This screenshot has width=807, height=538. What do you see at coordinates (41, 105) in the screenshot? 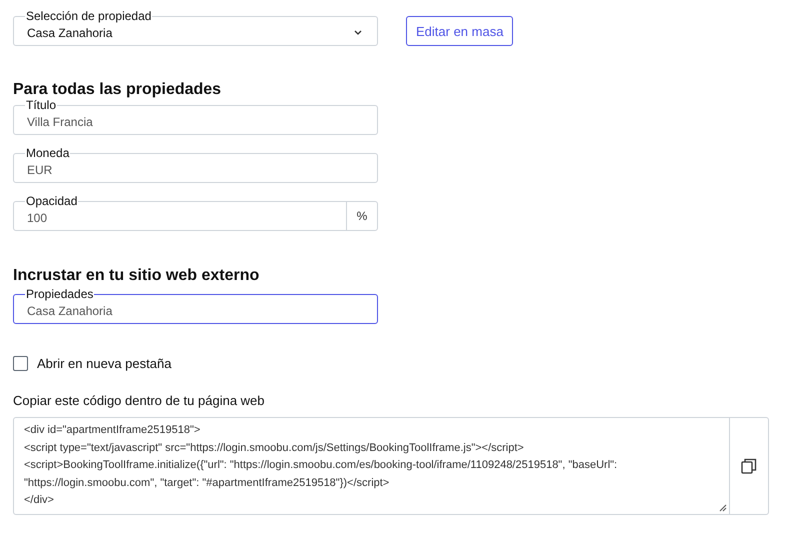
I see `field-label: Título` at bounding box center [41, 105].